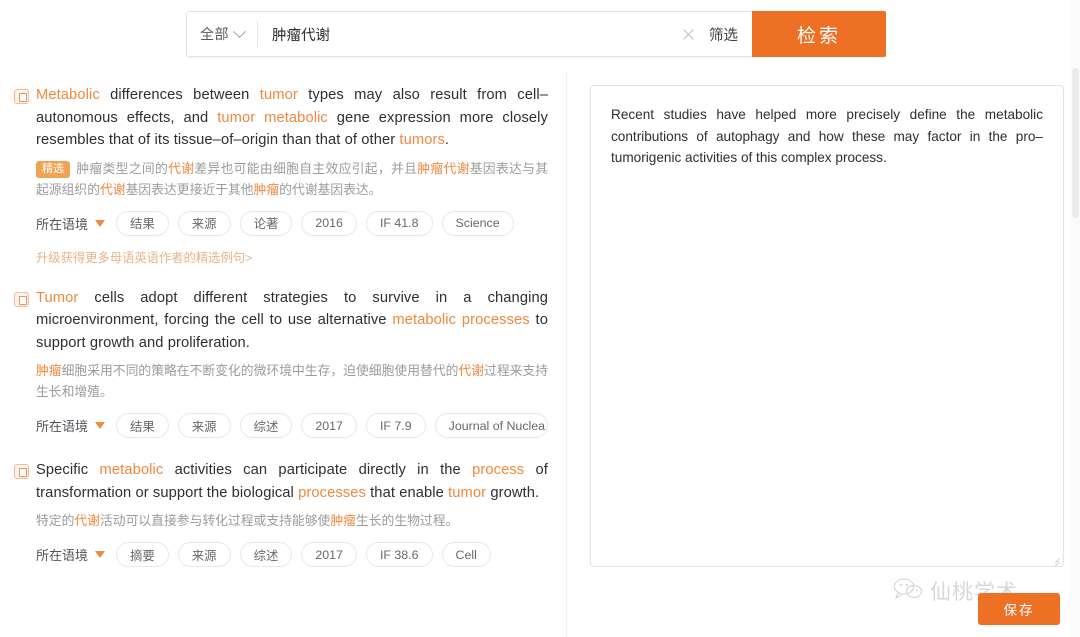 This screenshot has width=1080, height=637. I want to click on scope-select-label: 全部, so click(214, 34).